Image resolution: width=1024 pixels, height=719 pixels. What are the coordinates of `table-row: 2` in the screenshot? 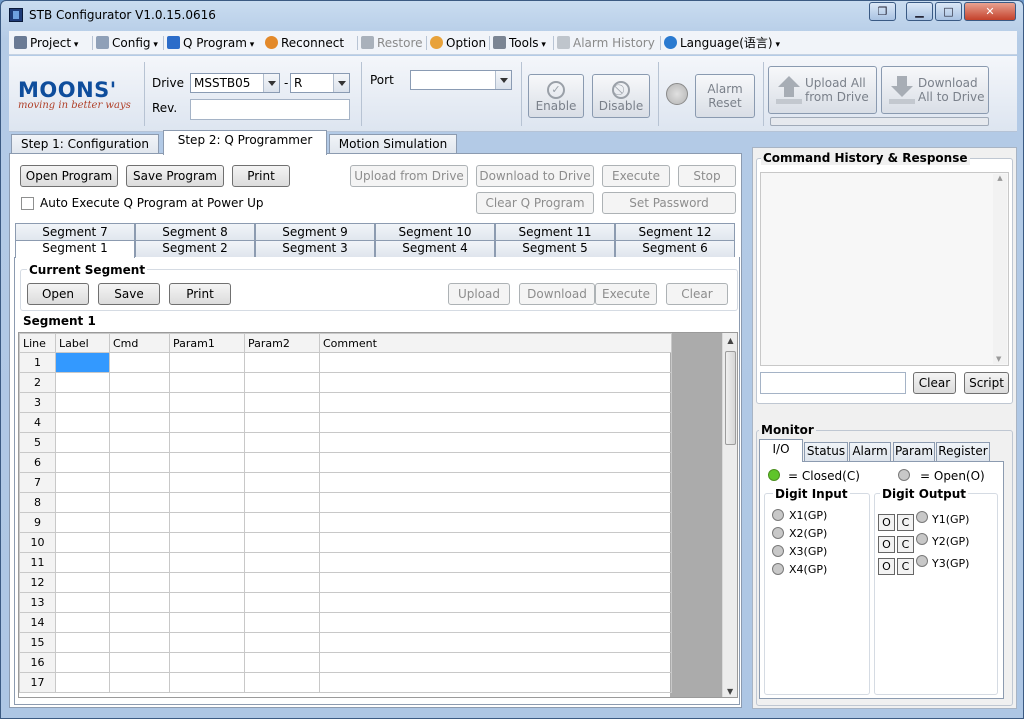 It's located at (345, 382).